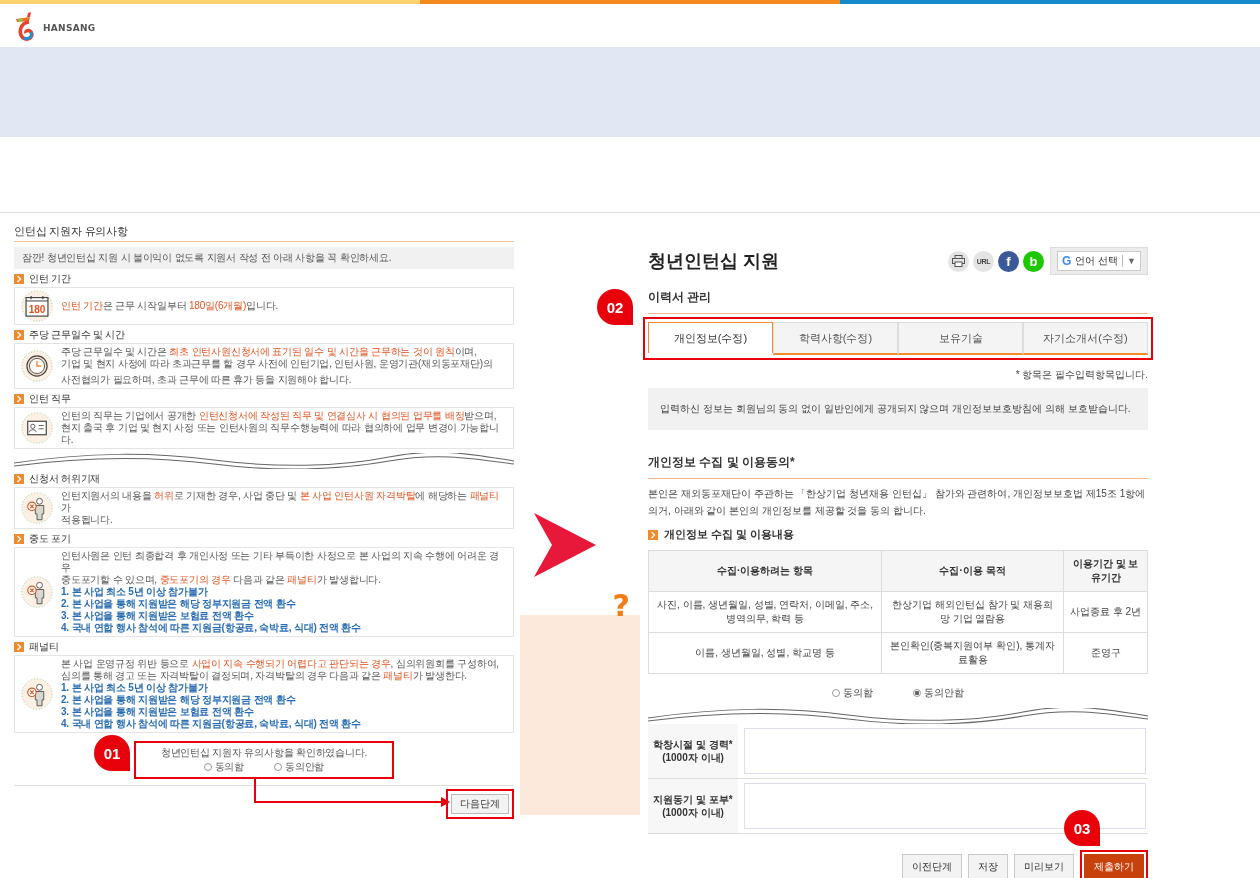 The width and height of the screenshot is (1260, 878). What do you see at coordinates (1098, 261) in the screenshot?
I see `language-select: G 언어 선택 ▼` at bounding box center [1098, 261].